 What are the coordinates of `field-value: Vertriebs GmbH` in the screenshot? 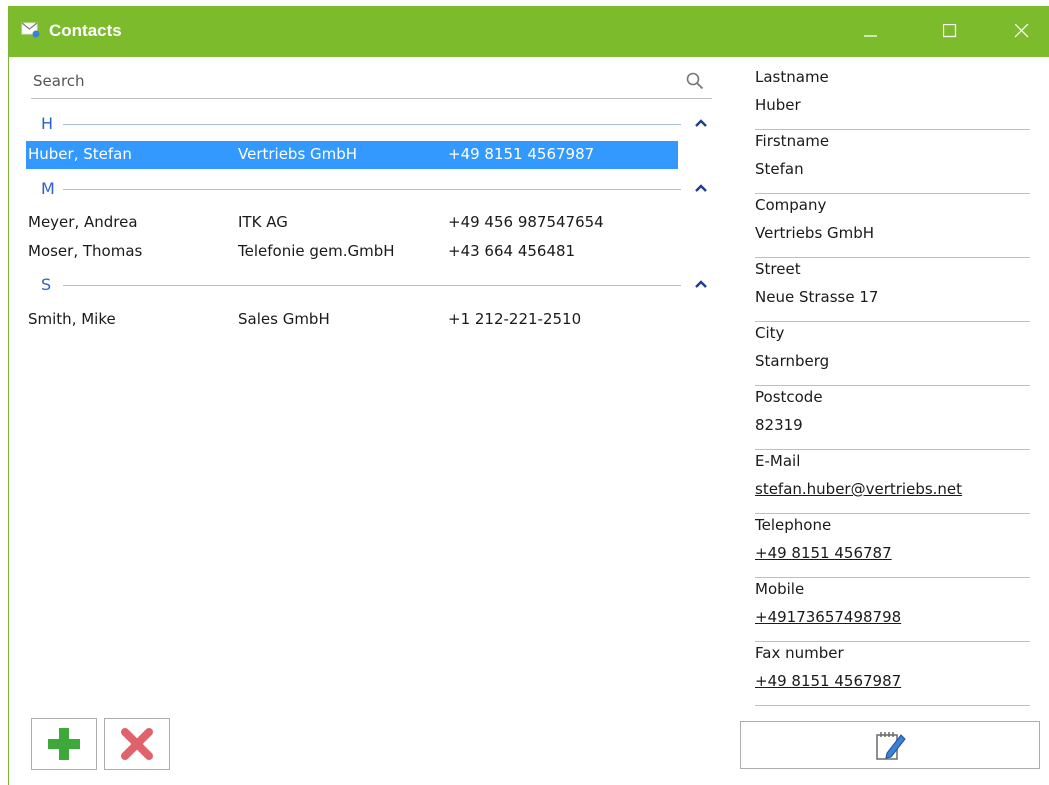 It's located at (815, 233).